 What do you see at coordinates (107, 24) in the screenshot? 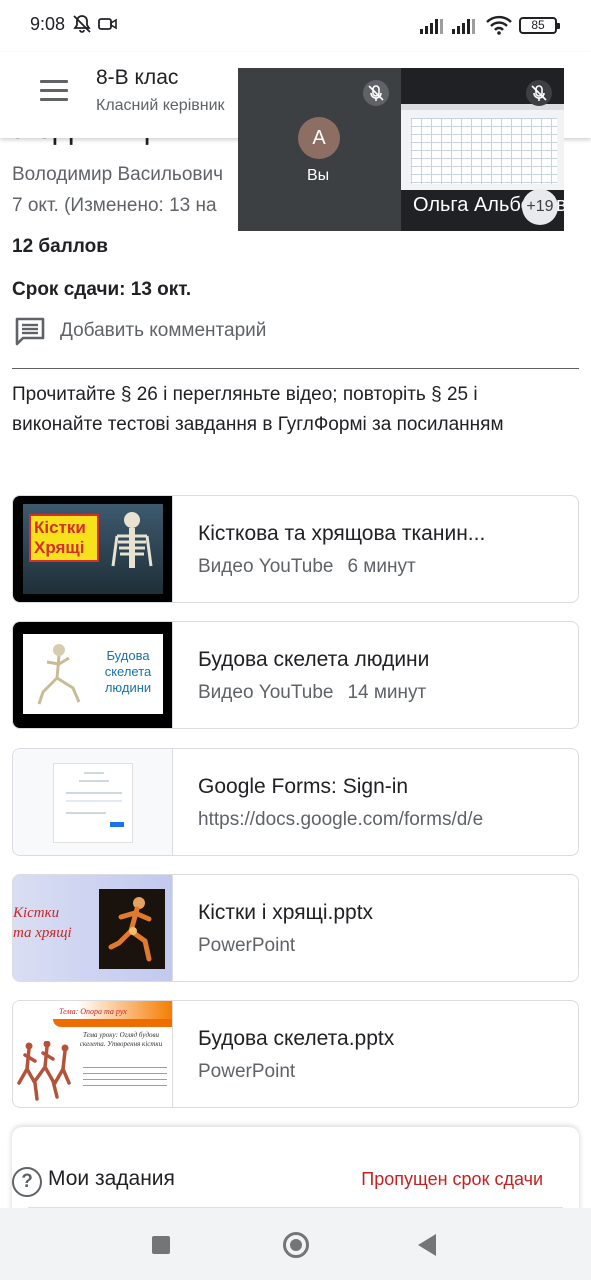
I see `camera-icon` at bounding box center [107, 24].